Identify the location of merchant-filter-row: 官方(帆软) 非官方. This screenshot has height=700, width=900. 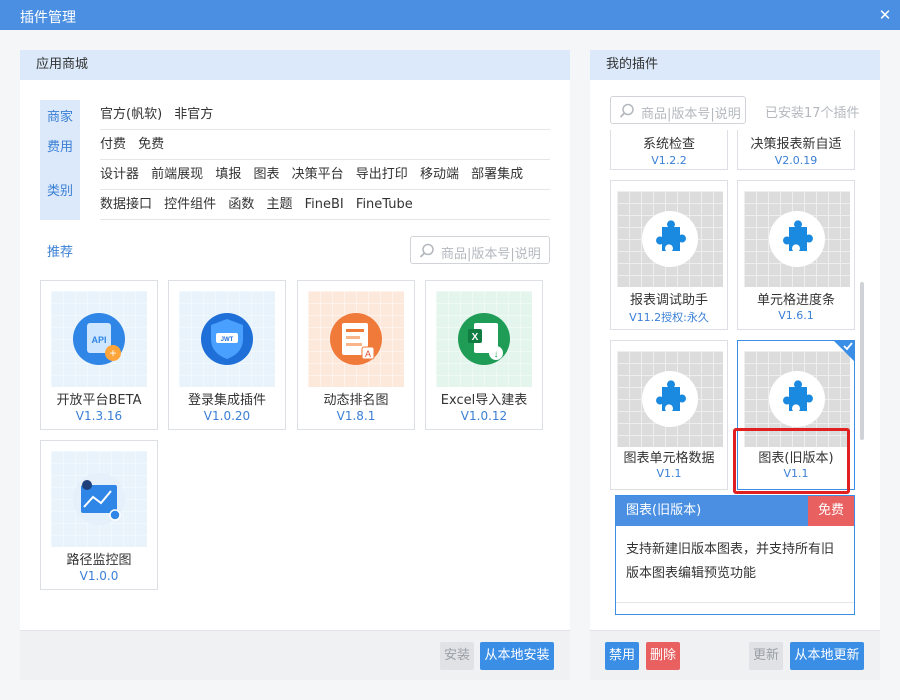
(325, 115).